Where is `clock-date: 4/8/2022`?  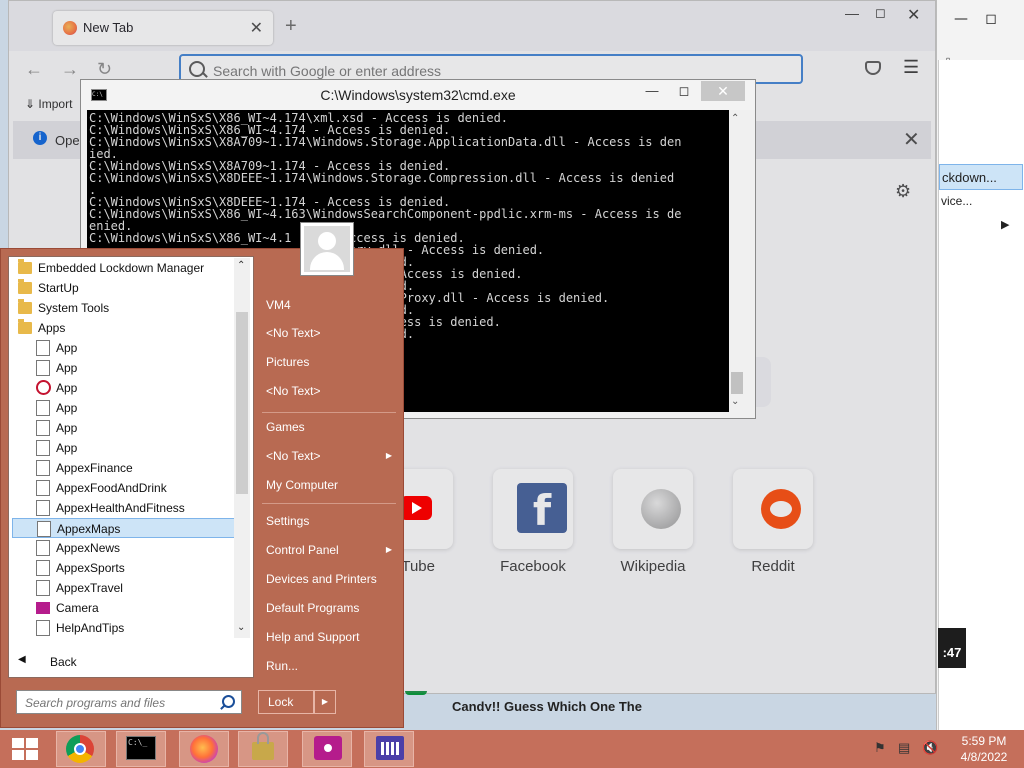 clock-date: 4/8/2022 is located at coordinates (984, 757).